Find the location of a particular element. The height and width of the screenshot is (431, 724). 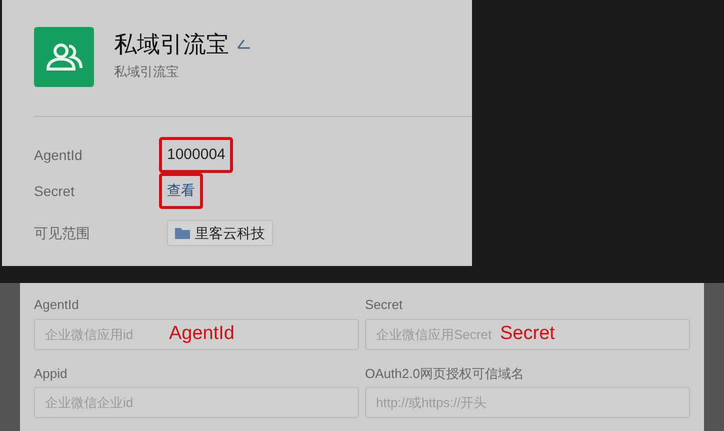

field-label: Appid is located at coordinates (51, 373).